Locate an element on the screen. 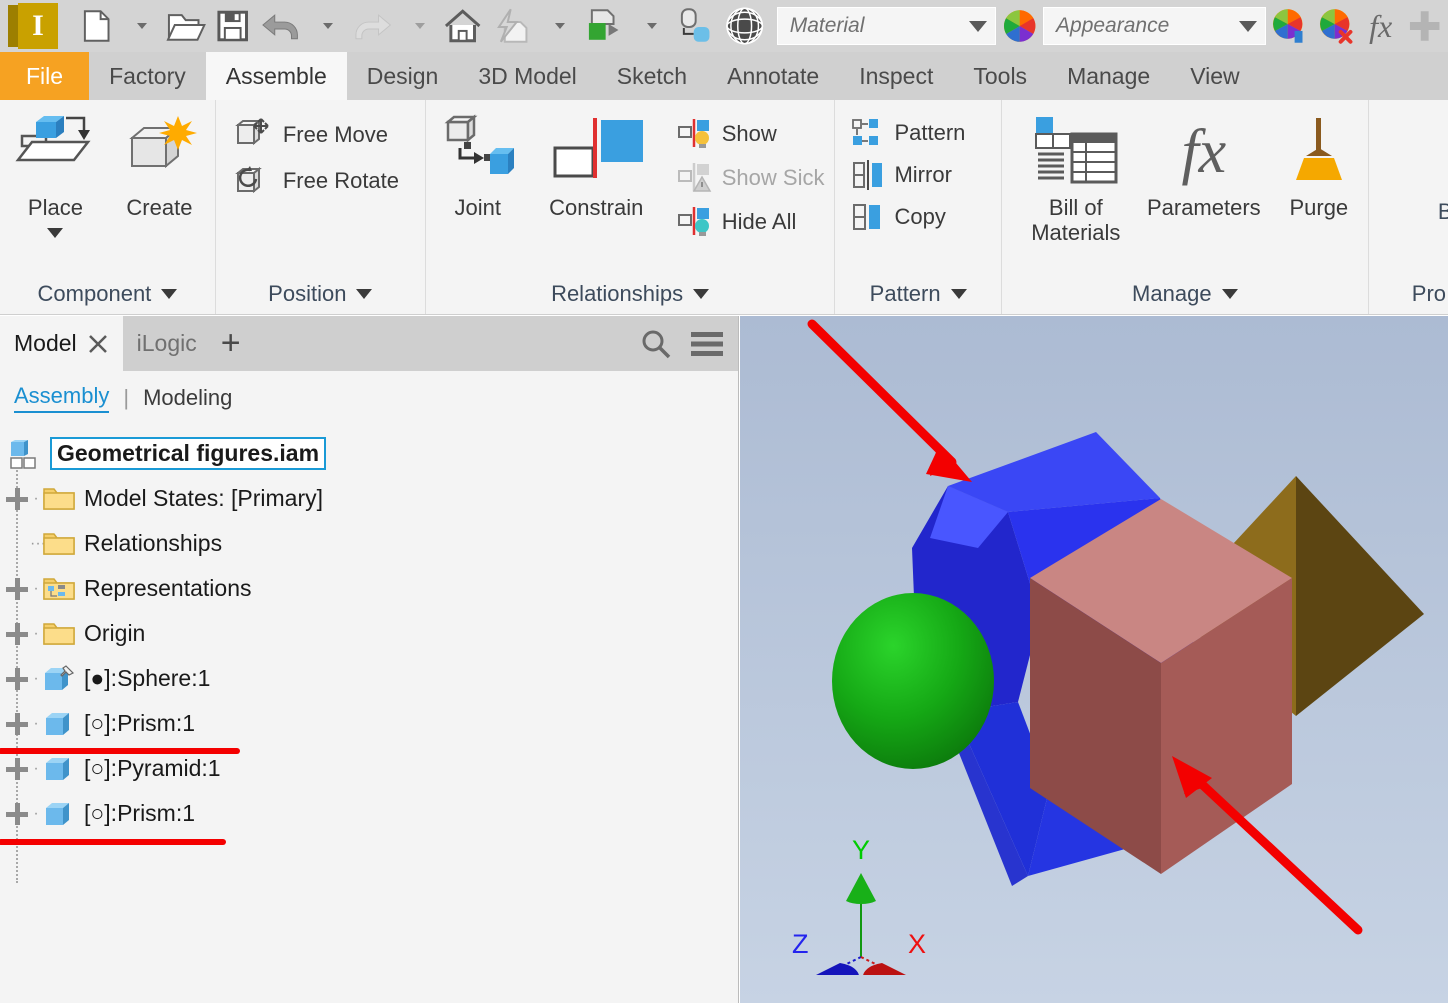 This screenshot has height=1003, width=1448. search-icon is located at coordinates (656, 344).